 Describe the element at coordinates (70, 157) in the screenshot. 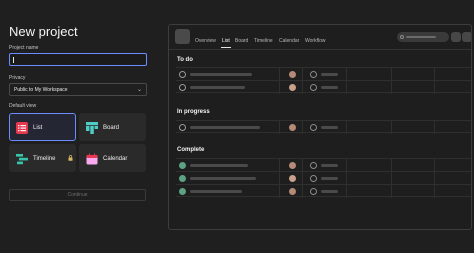

I see `lock-icon` at that location.